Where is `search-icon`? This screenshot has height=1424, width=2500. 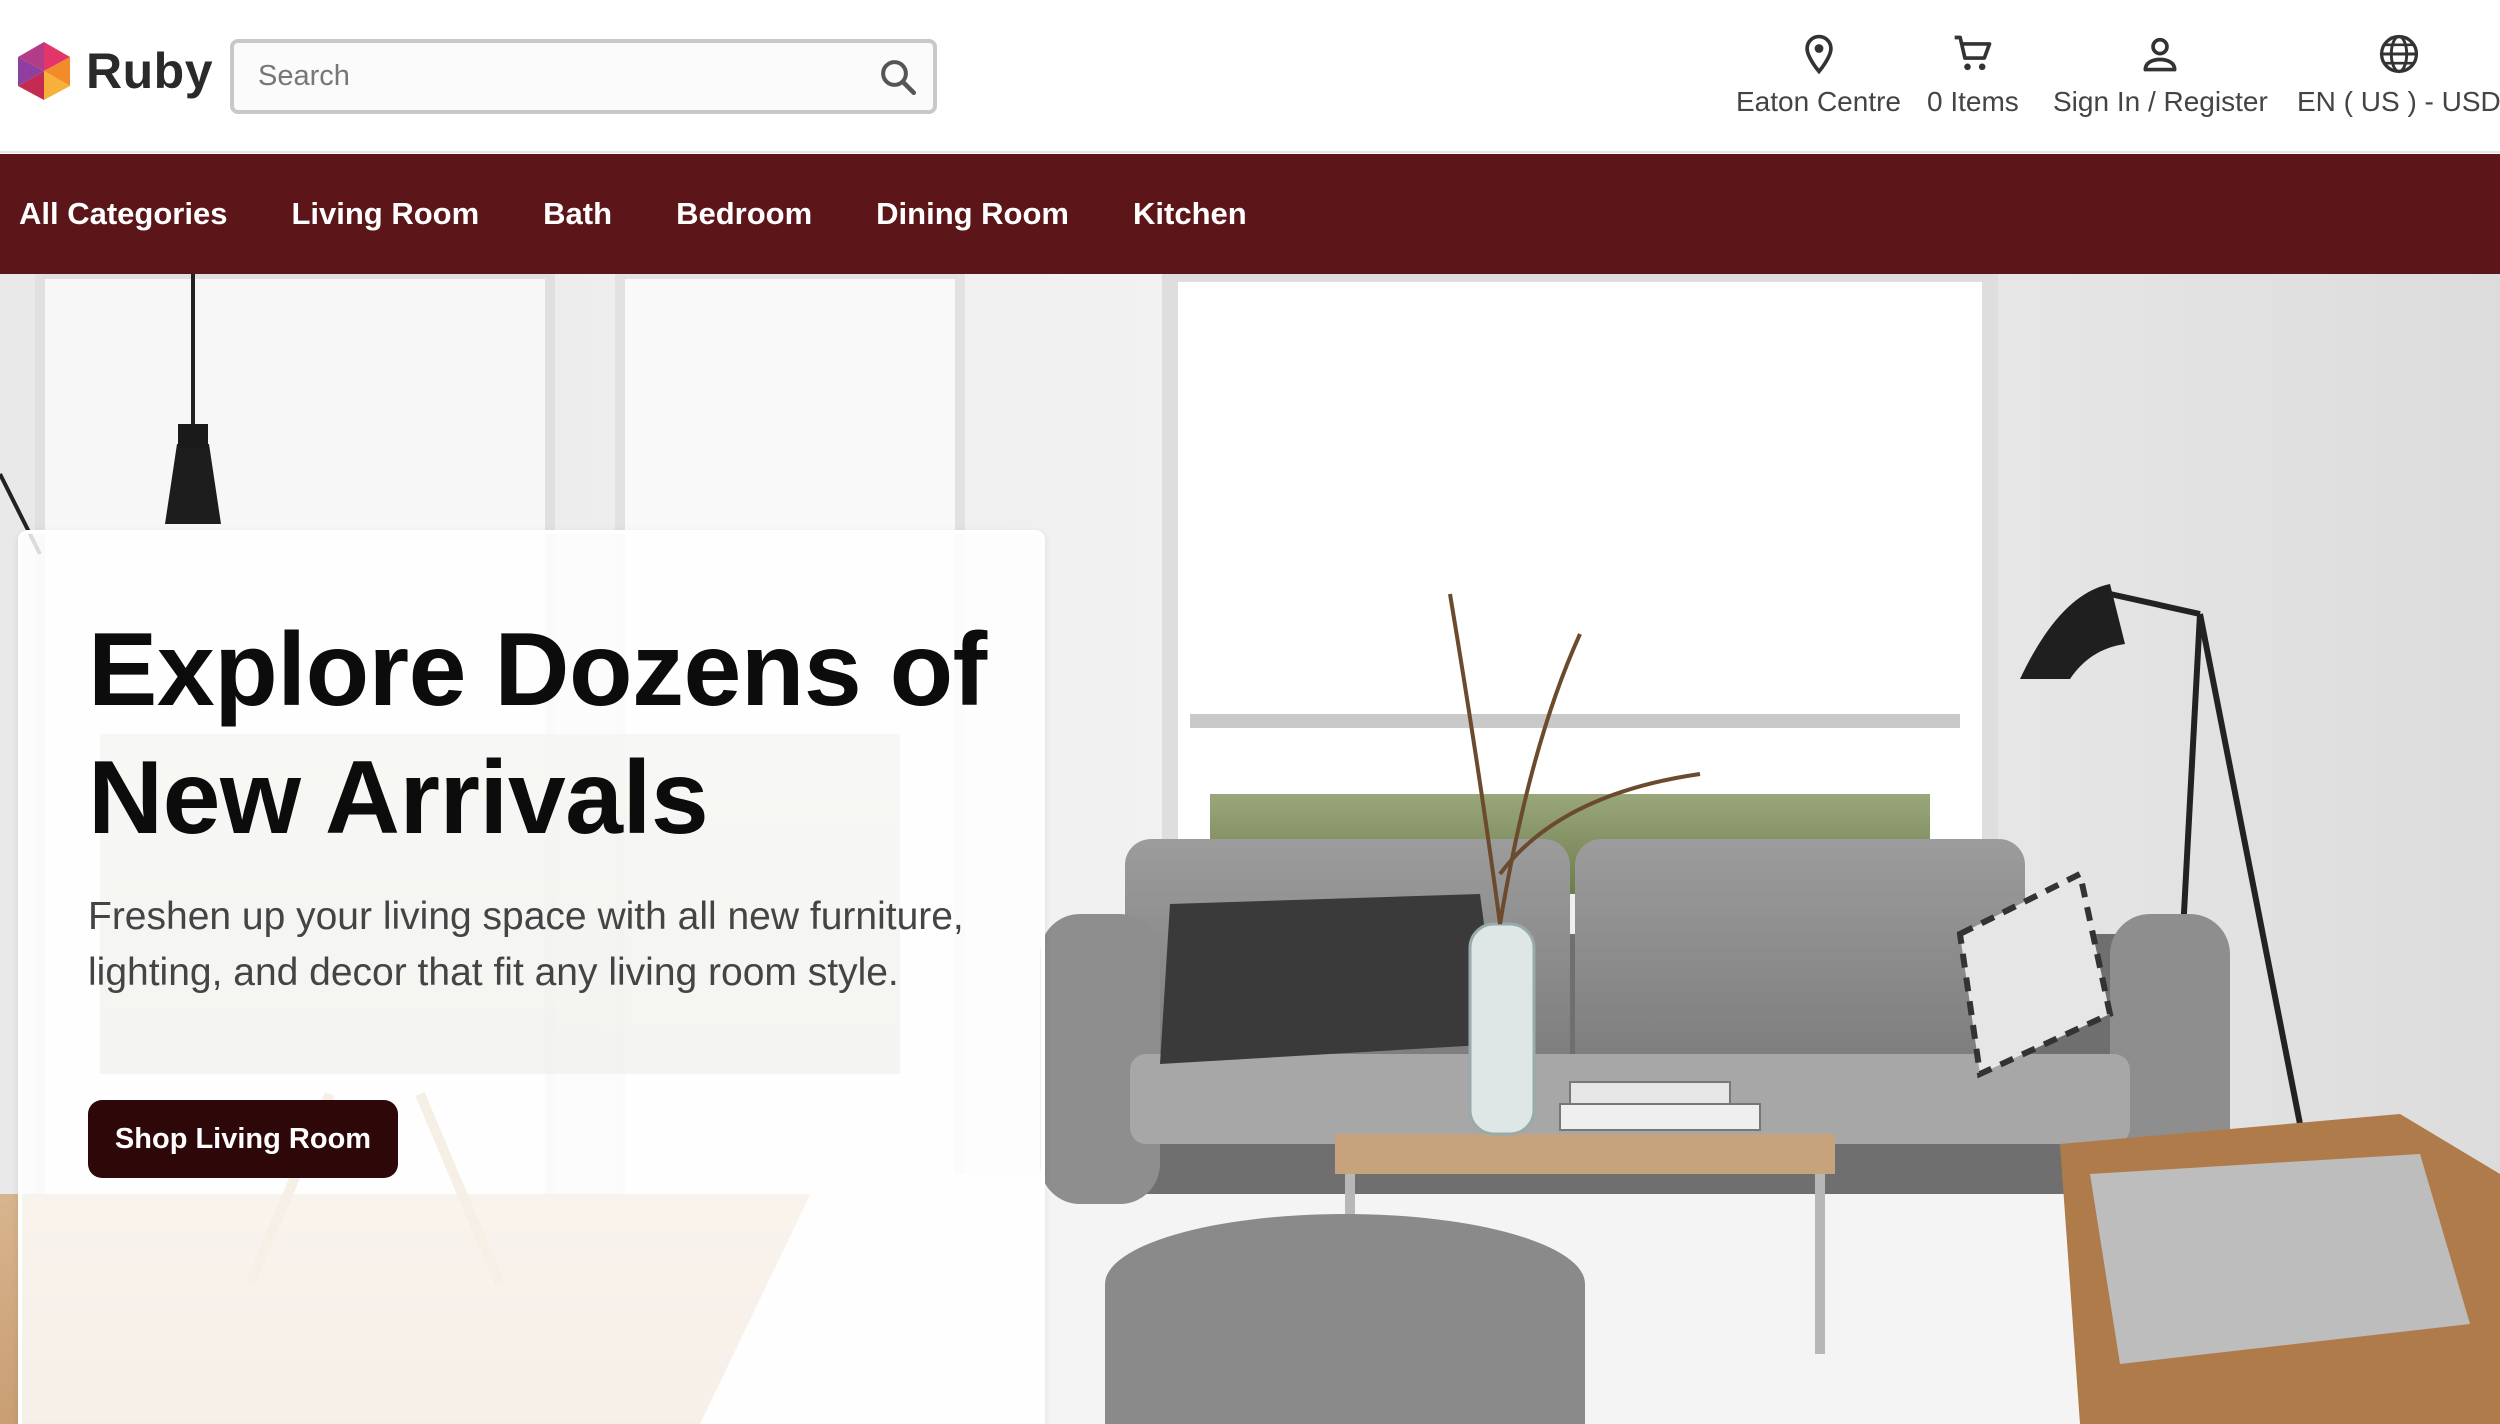
search-icon is located at coordinates (899, 77).